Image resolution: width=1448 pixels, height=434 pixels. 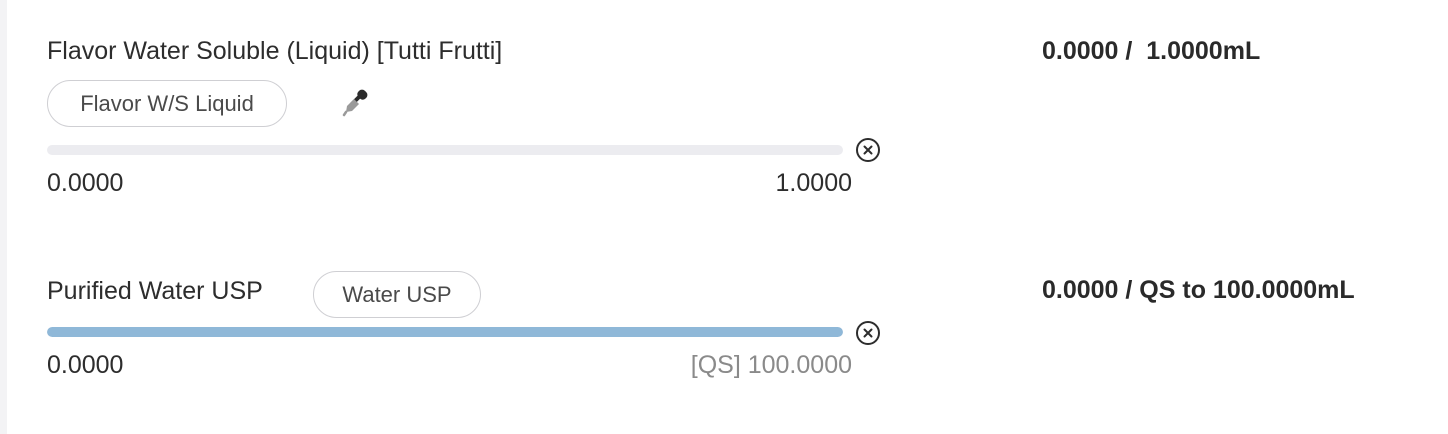 What do you see at coordinates (397, 294) in the screenshot?
I see `ingredient-tag: Water USP` at bounding box center [397, 294].